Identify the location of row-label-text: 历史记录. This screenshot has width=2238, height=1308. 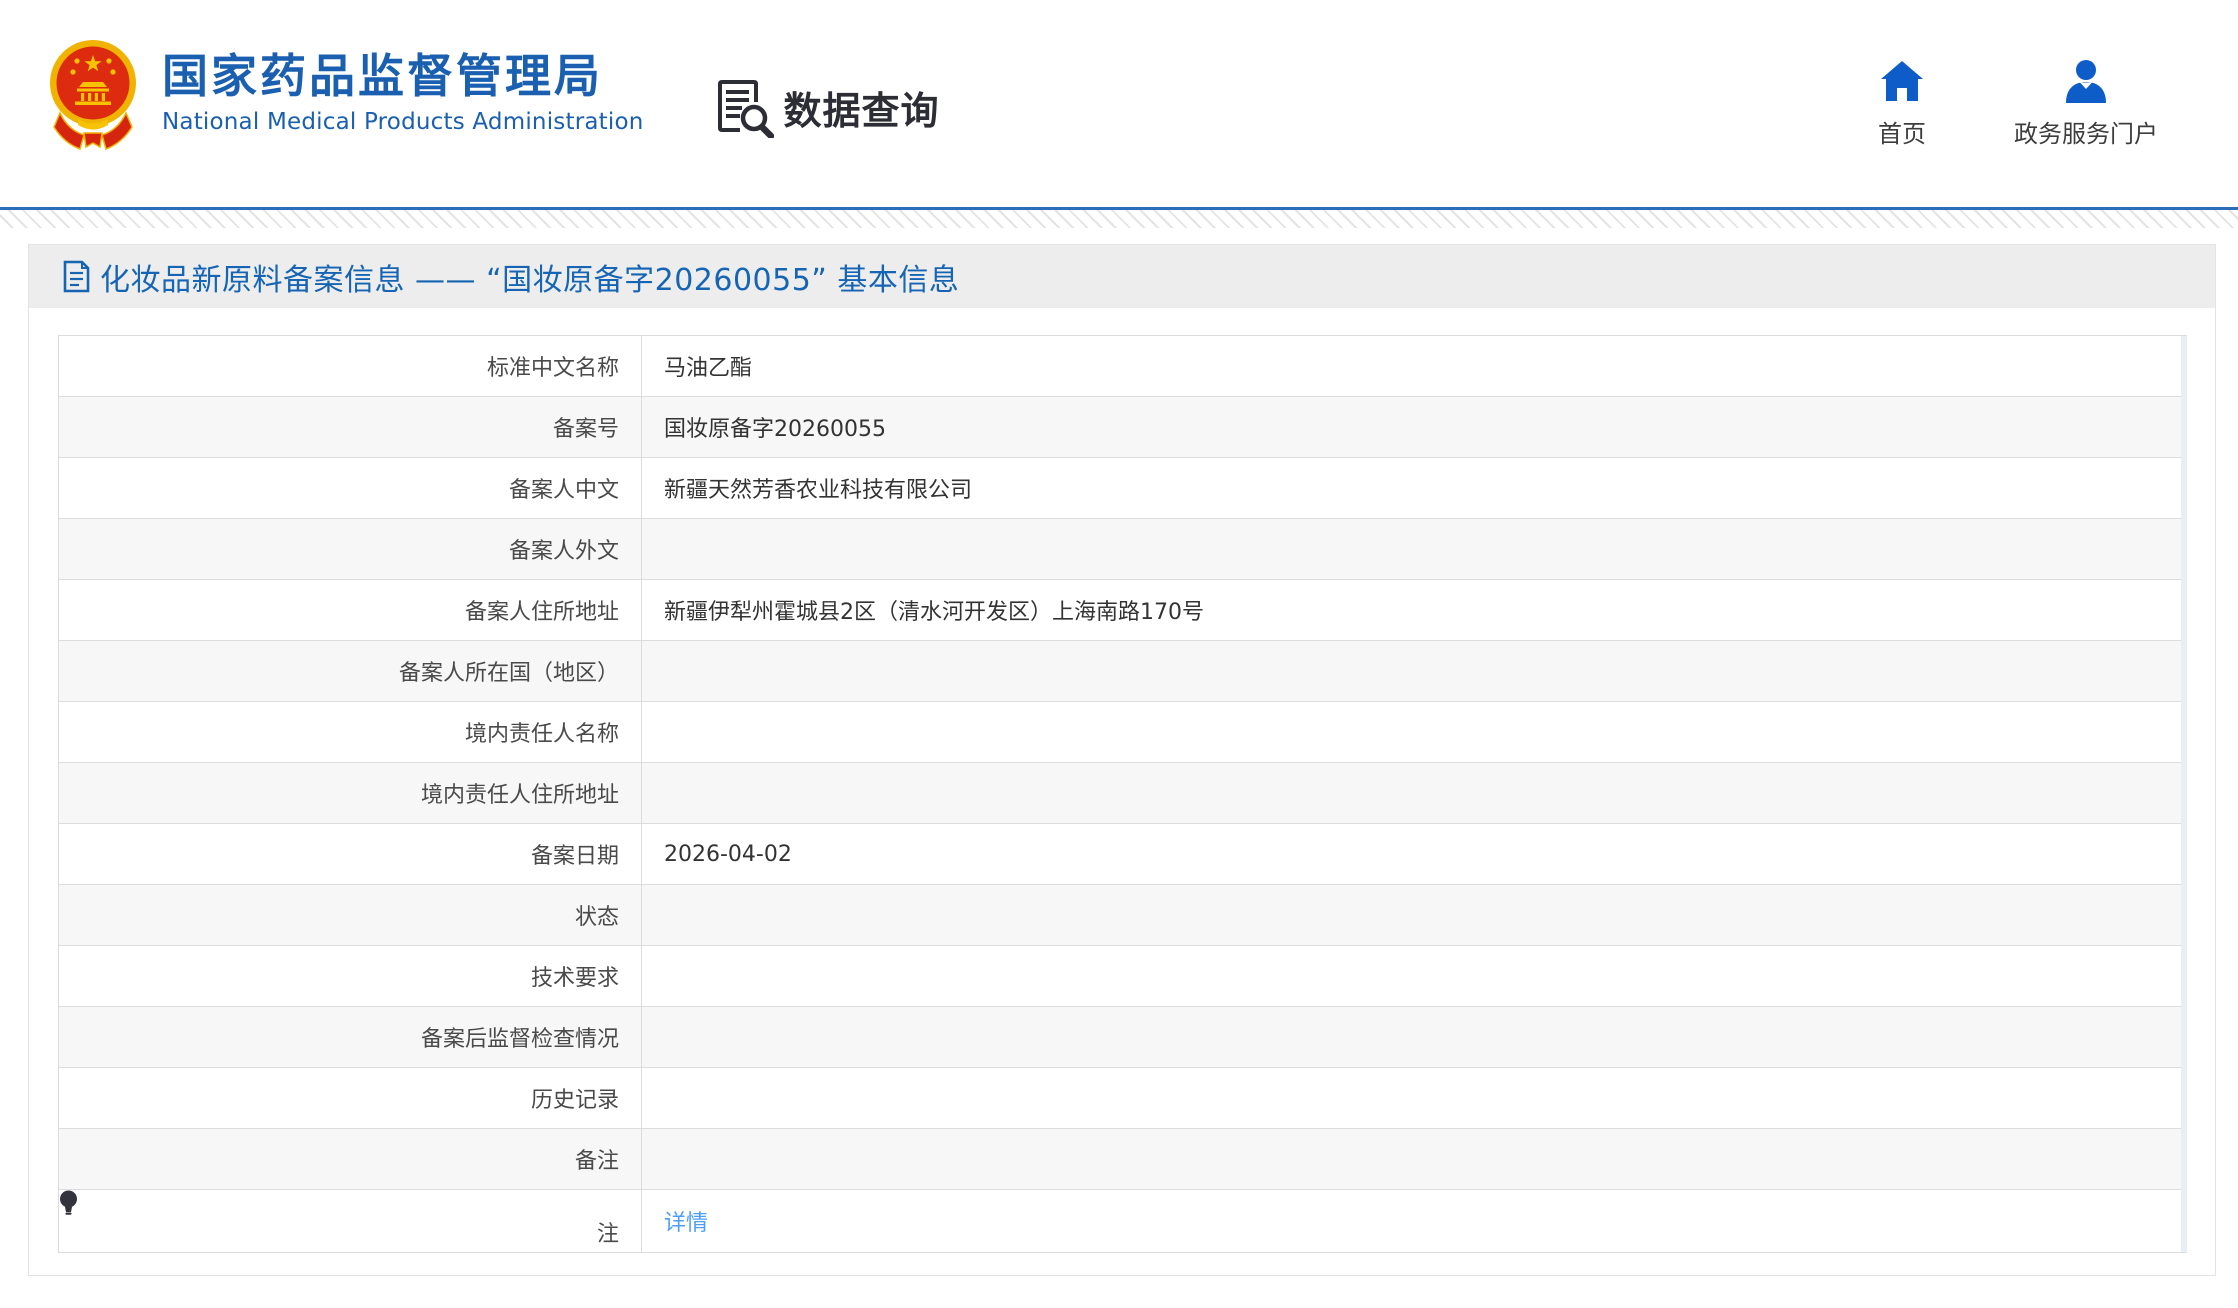
(574, 1100).